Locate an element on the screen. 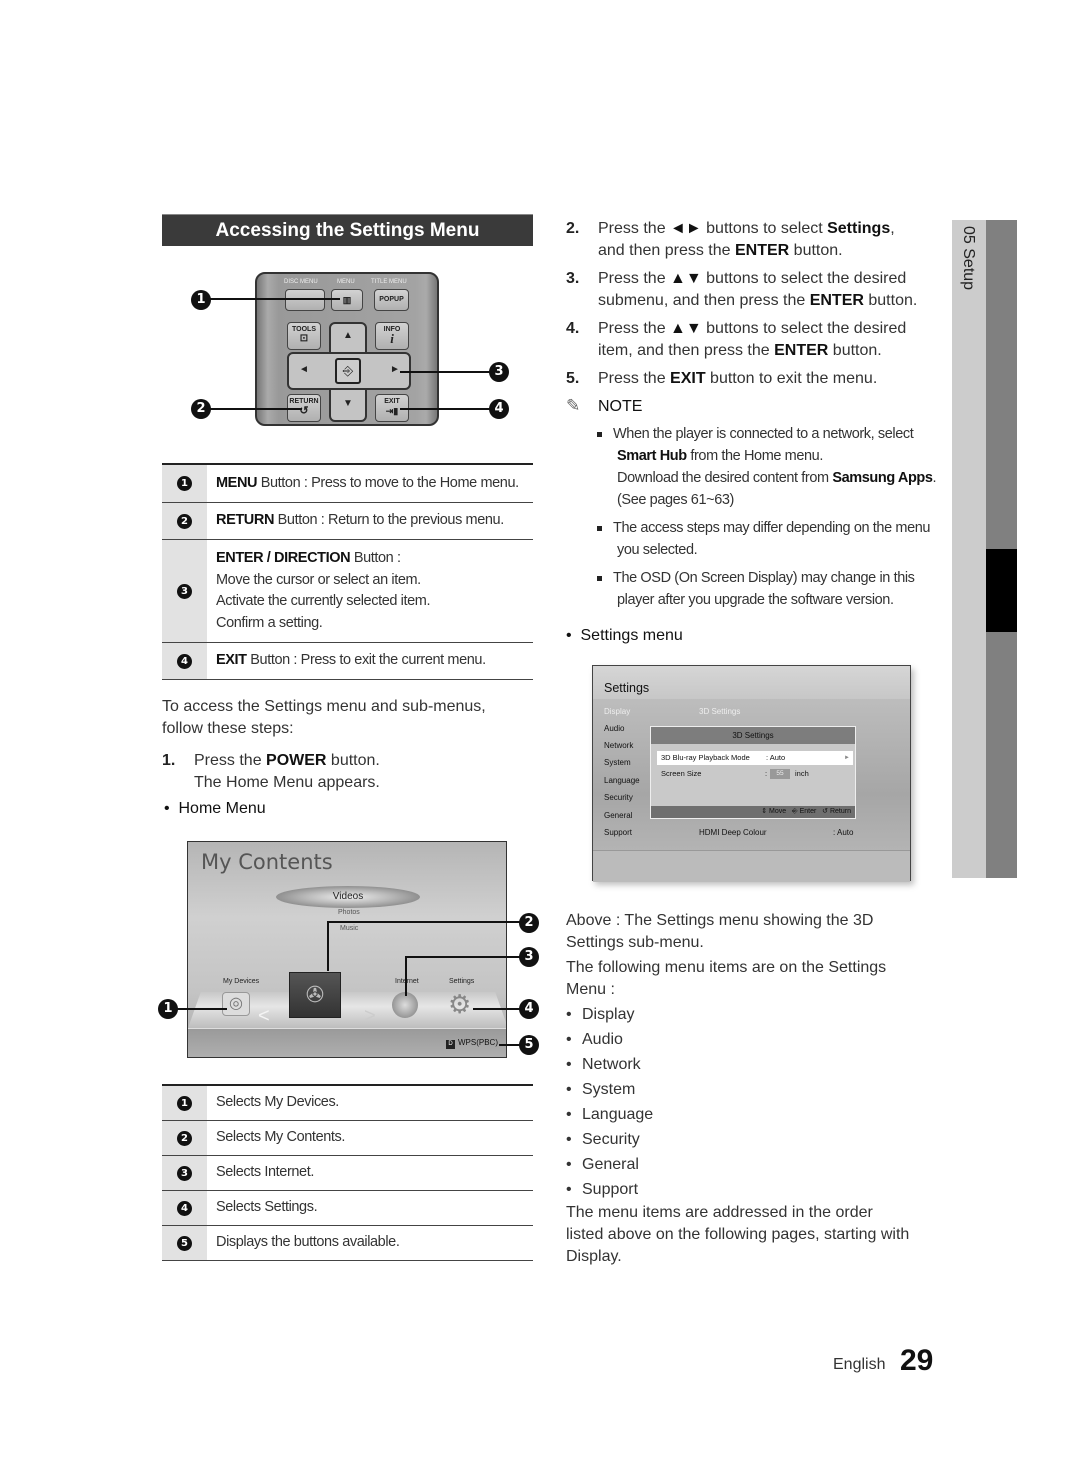 Image resolution: width=1080 pixels, height=1477 pixels. note-text: Download the desired content from is located at coordinates (725, 478).